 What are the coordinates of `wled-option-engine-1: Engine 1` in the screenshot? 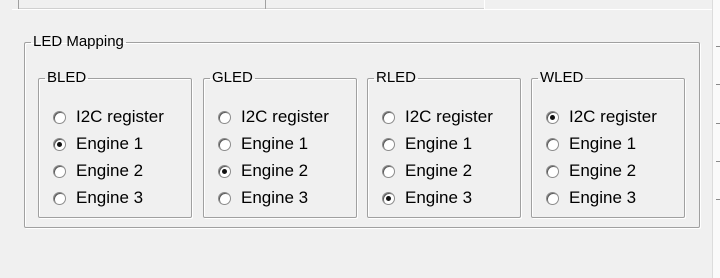 It's located at (591, 144).